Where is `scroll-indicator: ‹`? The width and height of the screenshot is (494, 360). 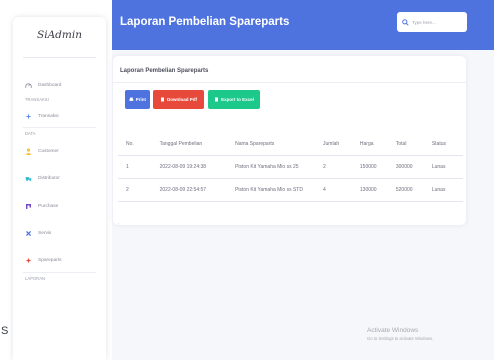 scroll-indicator: ‹ is located at coordinates (118, 223).